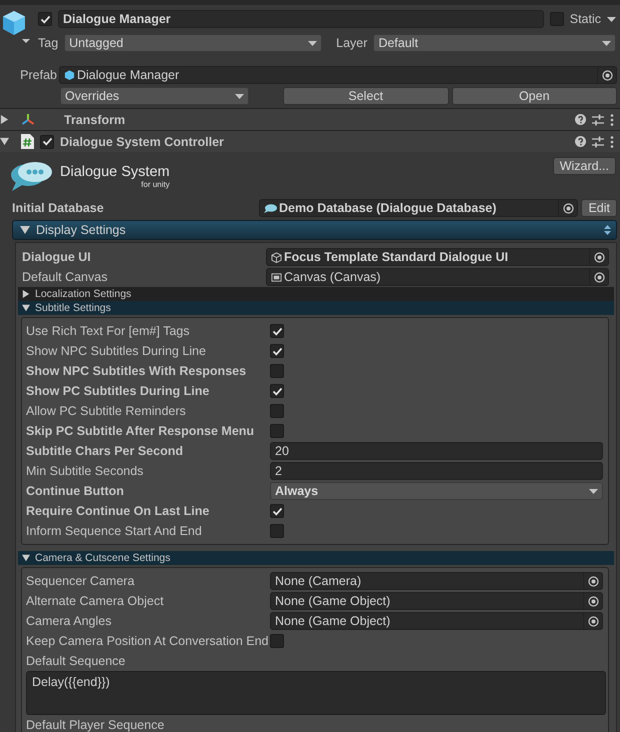 Image resolution: width=620 pixels, height=732 pixels. What do you see at coordinates (106, 411) in the screenshot?
I see `field-label: Allow PC Subtitle Reminders` at bounding box center [106, 411].